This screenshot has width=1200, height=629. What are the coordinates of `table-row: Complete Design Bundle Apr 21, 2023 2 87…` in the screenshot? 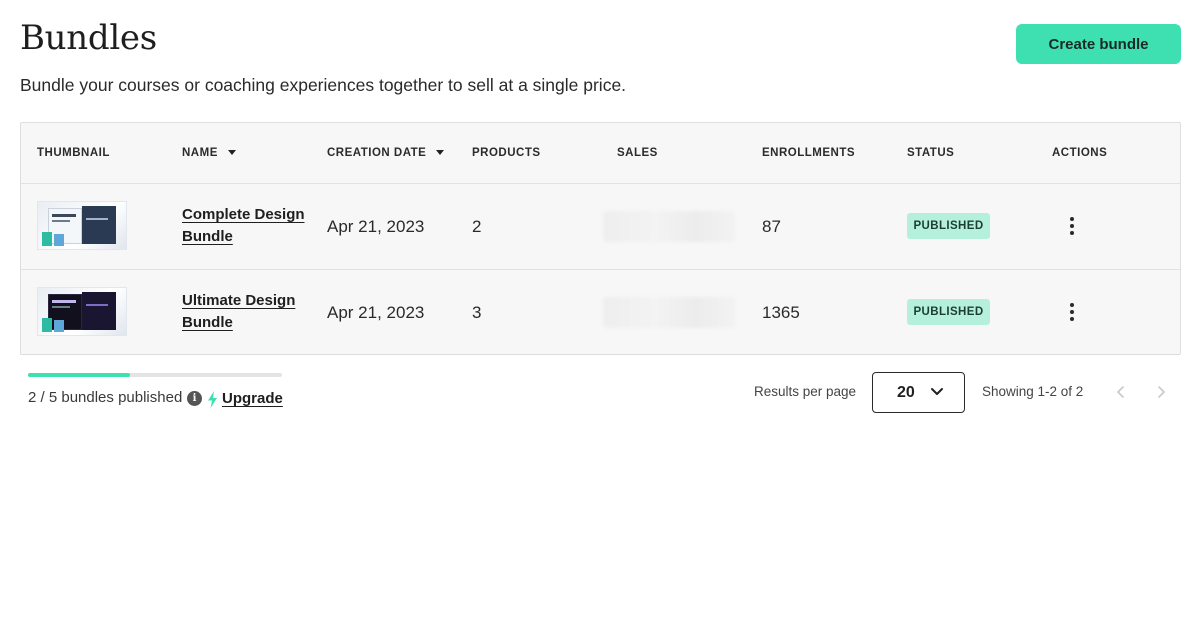 It's located at (600, 227).